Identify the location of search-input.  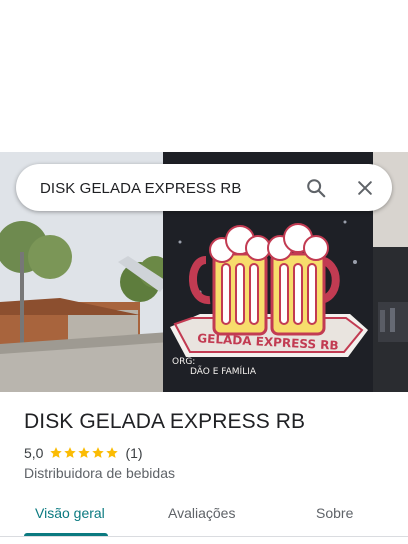
(165, 188).